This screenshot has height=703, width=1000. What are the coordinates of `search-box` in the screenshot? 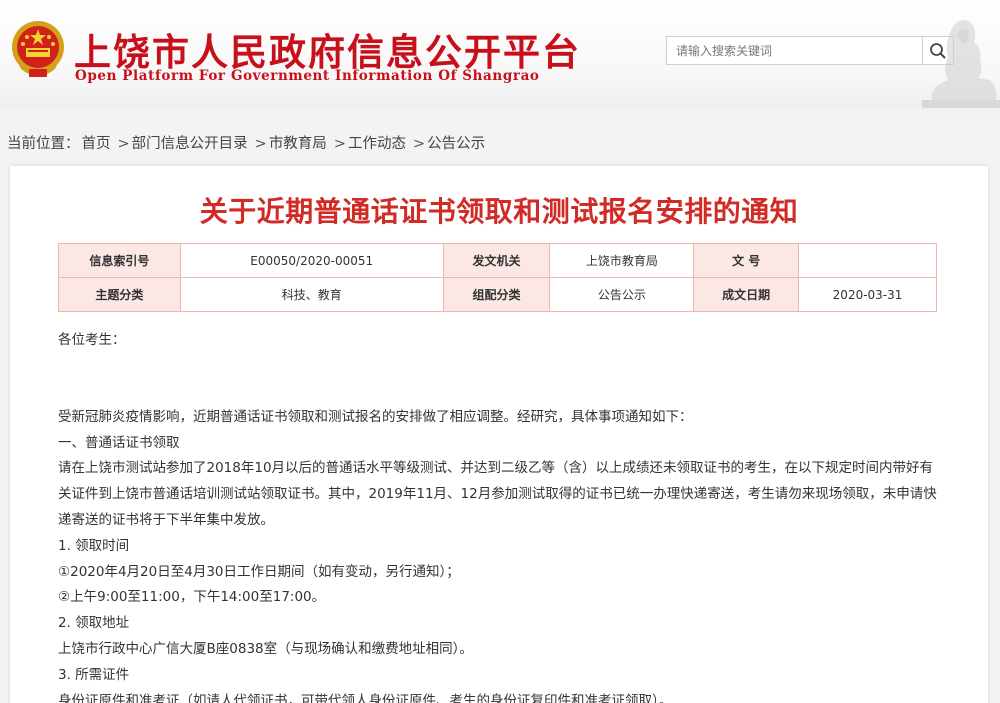 It's located at (810, 50).